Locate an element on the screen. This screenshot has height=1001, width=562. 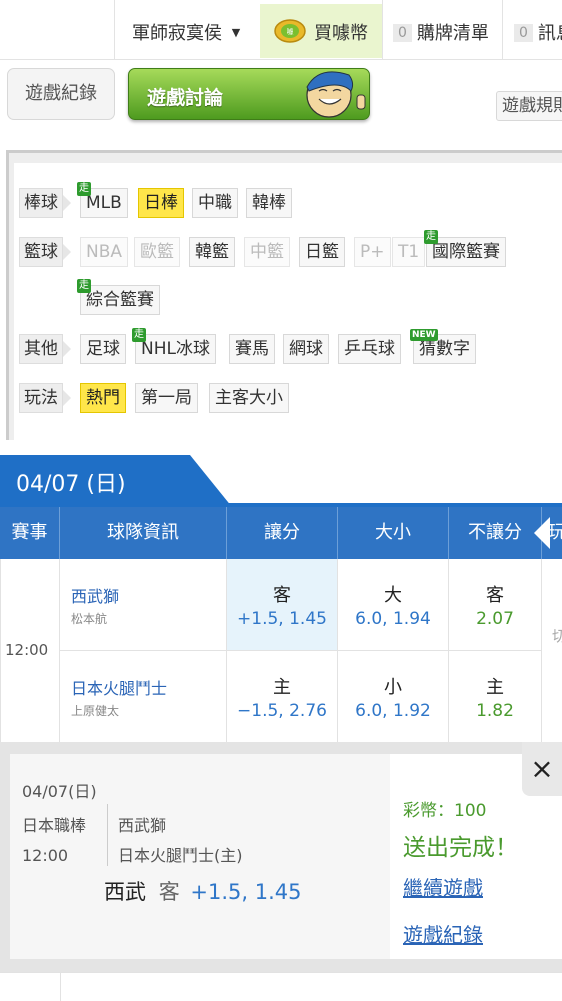
tab-game-record: 遊戲紀錄 is located at coordinates (61, 94).